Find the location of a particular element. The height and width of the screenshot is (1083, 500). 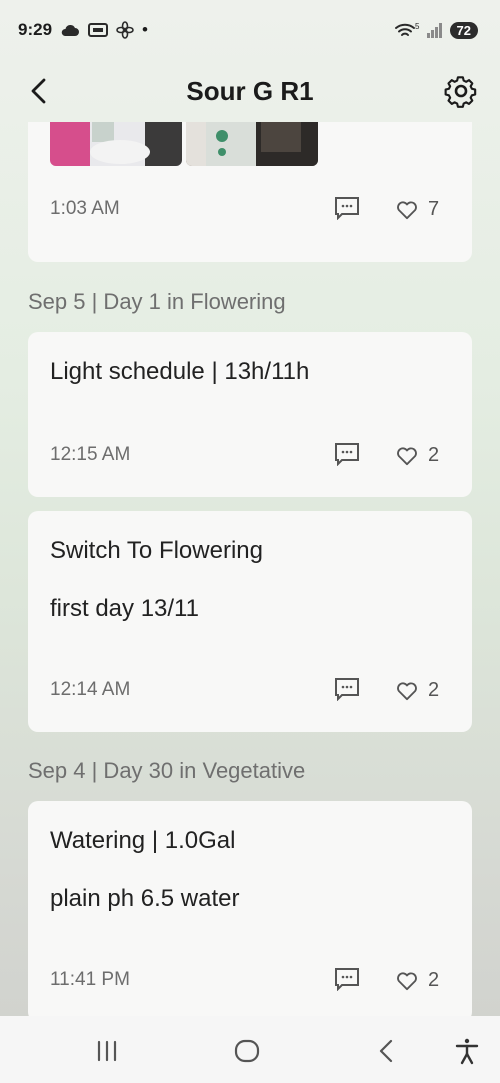

home-button is located at coordinates (247, 1051).